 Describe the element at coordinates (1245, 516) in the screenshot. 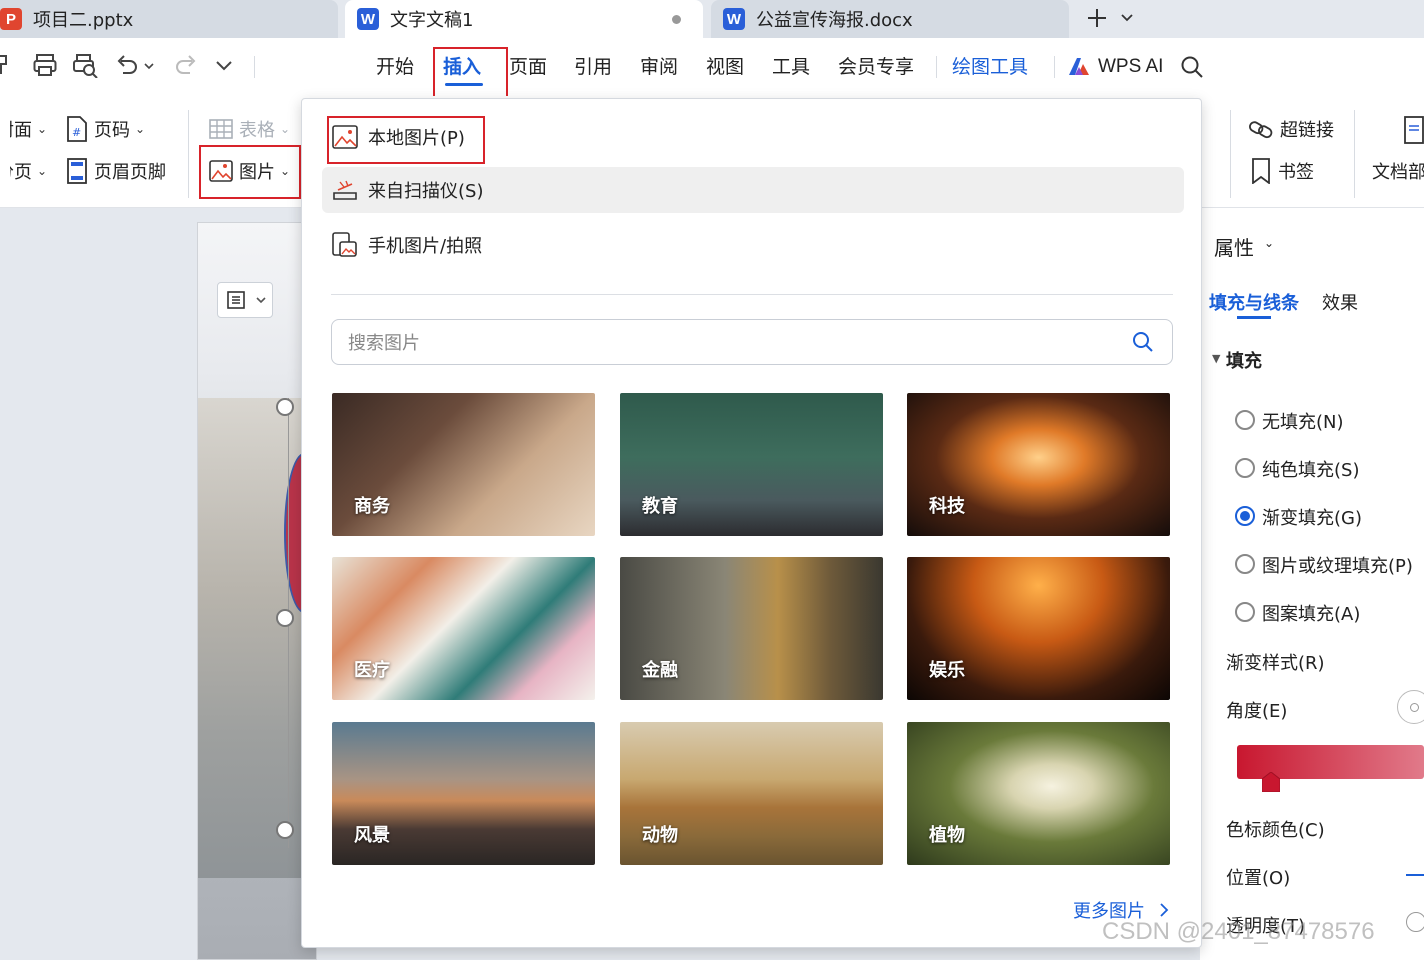

I see `radio-gradient-fill` at that location.